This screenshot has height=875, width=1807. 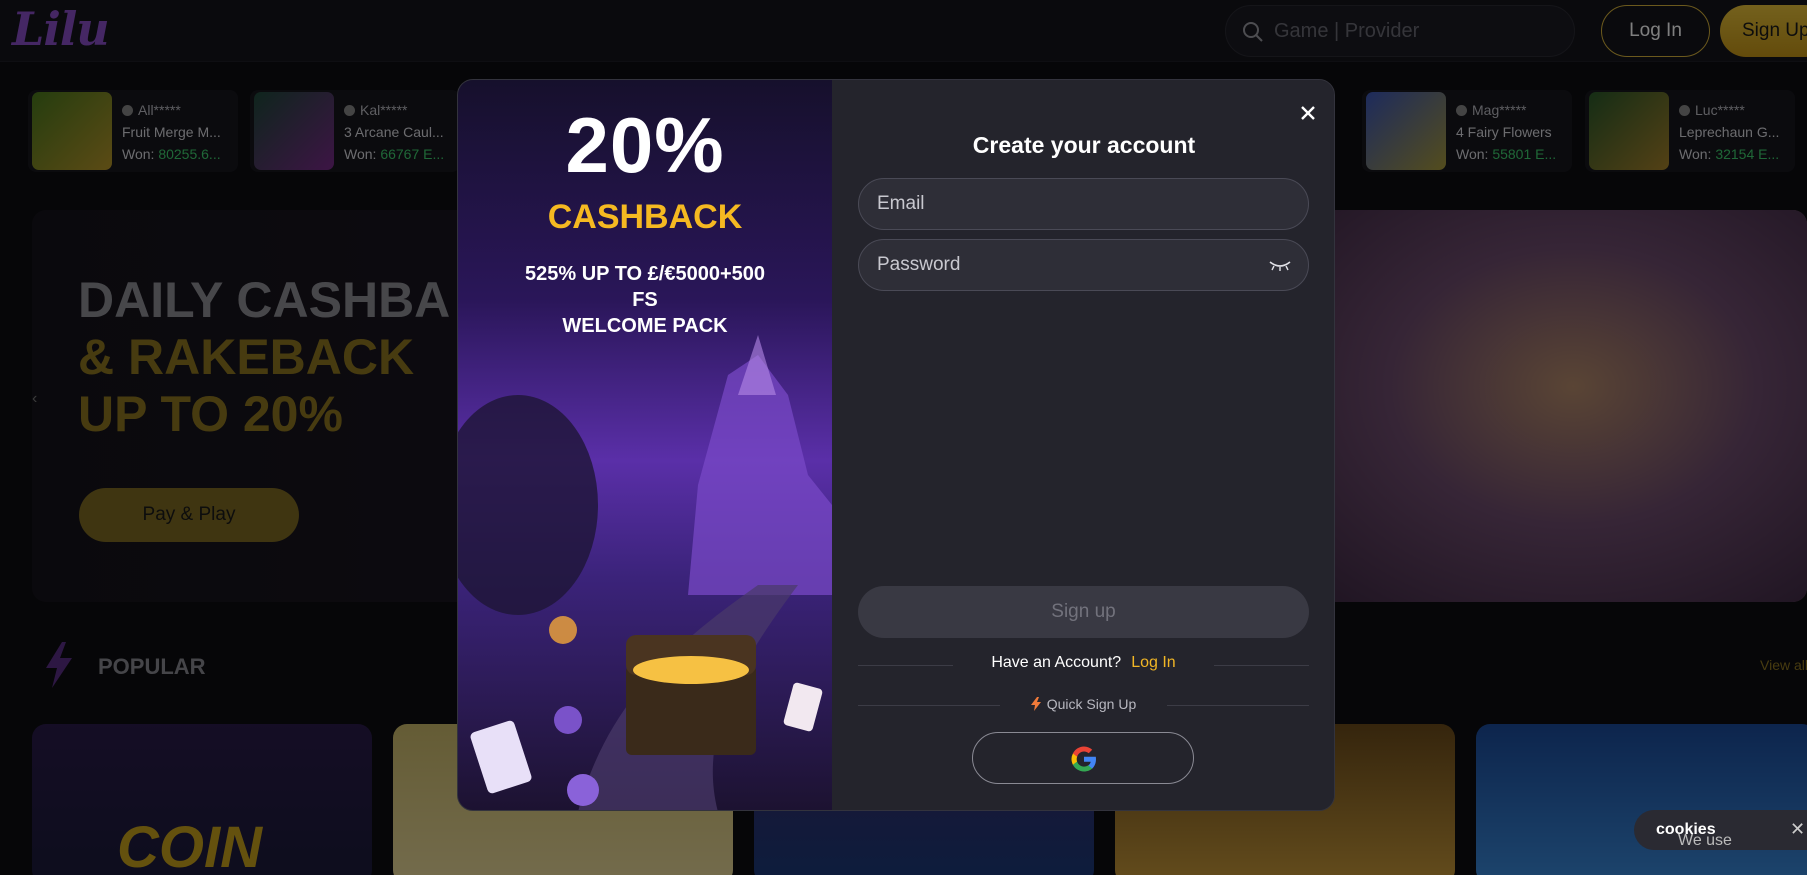 What do you see at coordinates (645, 274) in the screenshot?
I see `promo-offer-line-1: 525% UP TO £/€5000+500` at bounding box center [645, 274].